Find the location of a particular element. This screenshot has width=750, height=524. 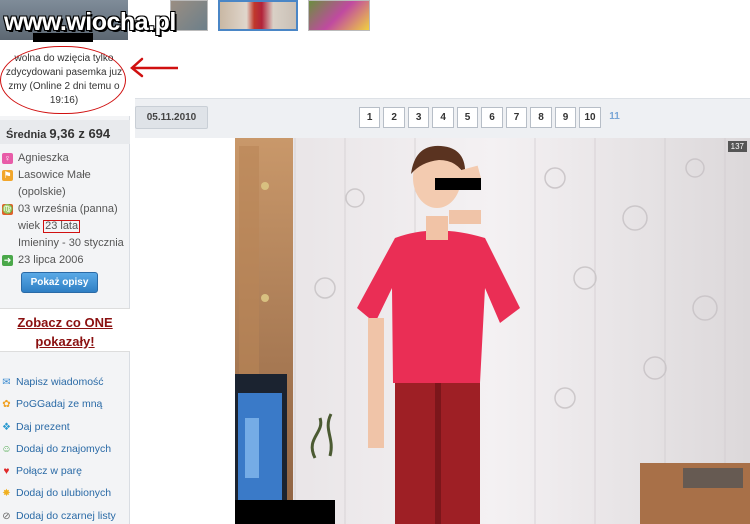

action-send-message: ✉ Napisz wiadomość is located at coordinates (65, 383).